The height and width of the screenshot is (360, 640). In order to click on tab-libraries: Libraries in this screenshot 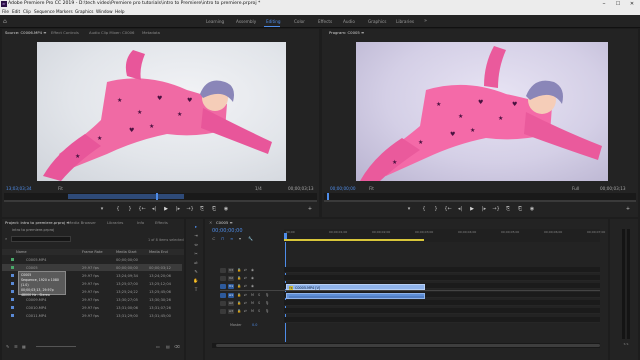, I will do `click(115, 222)`.